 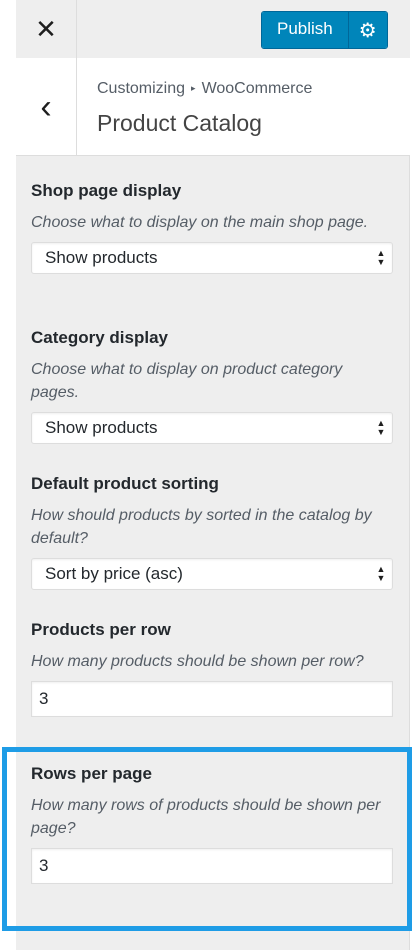 What do you see at coordinates (212, 574) in the screenshot?
I see `default-sorting-select: Sort by price (asc) ▲ ▼` at bounding box center [212, 574].